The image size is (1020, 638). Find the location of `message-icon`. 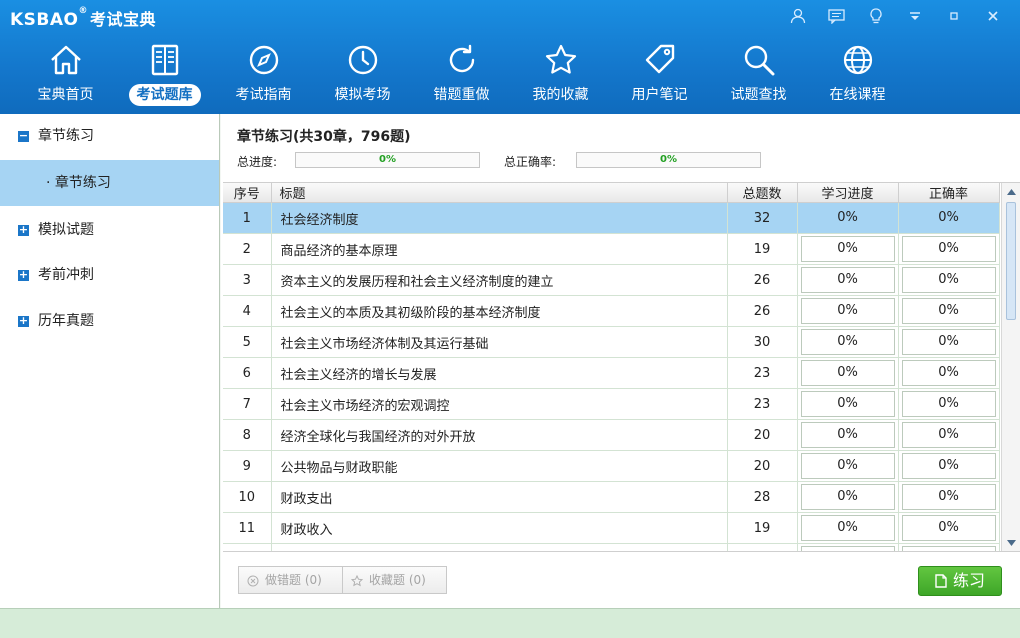

message-icon is located at coordinates (836, 16).